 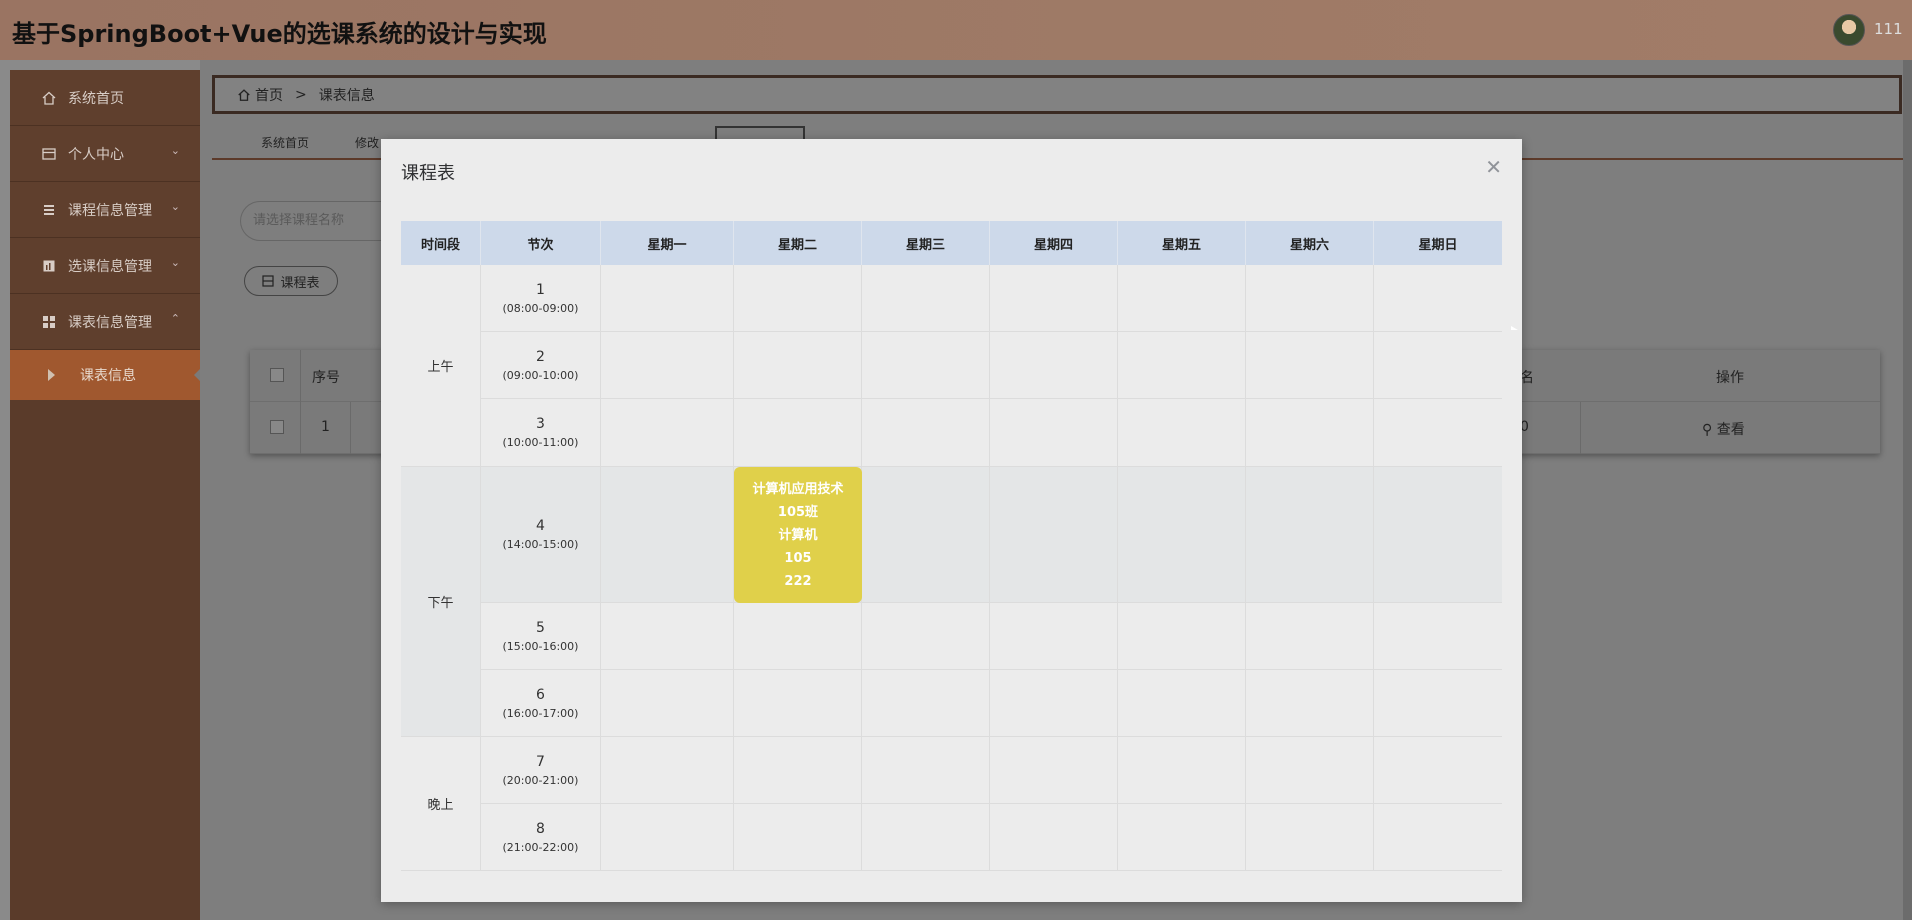 I want to click on session-row: 3 (10:00-11:00), so click(x=991, y=433).